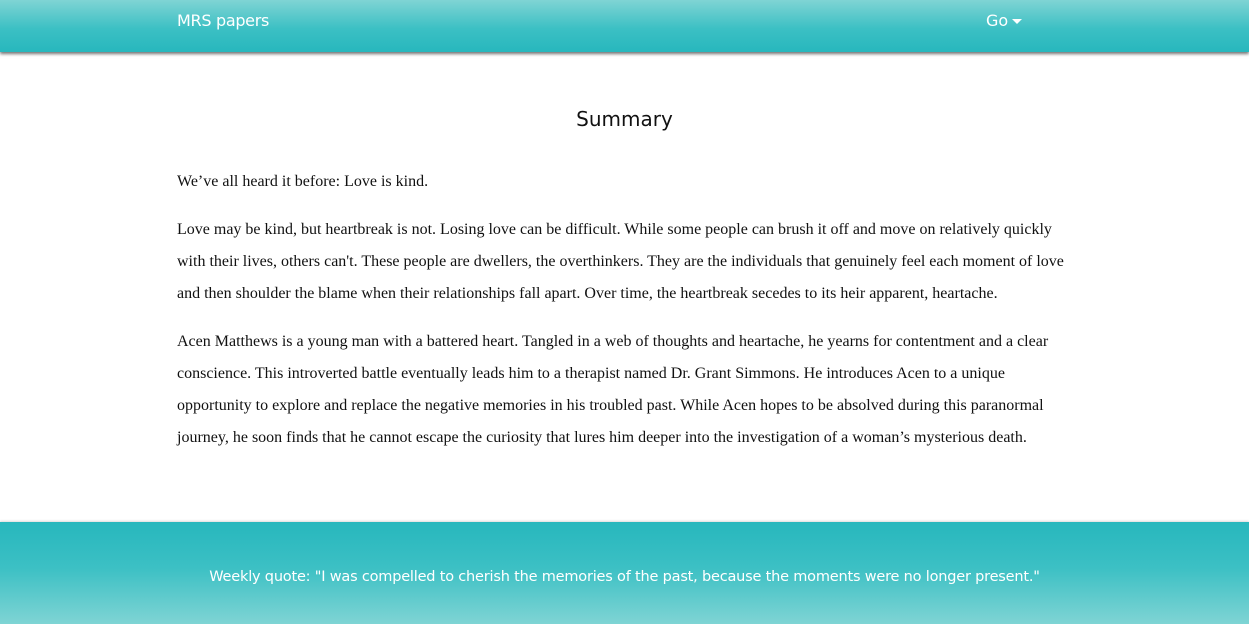  I want to click on summary-paragraph-1: We’ve all heard it before: Love is kind., so click(303, 181).